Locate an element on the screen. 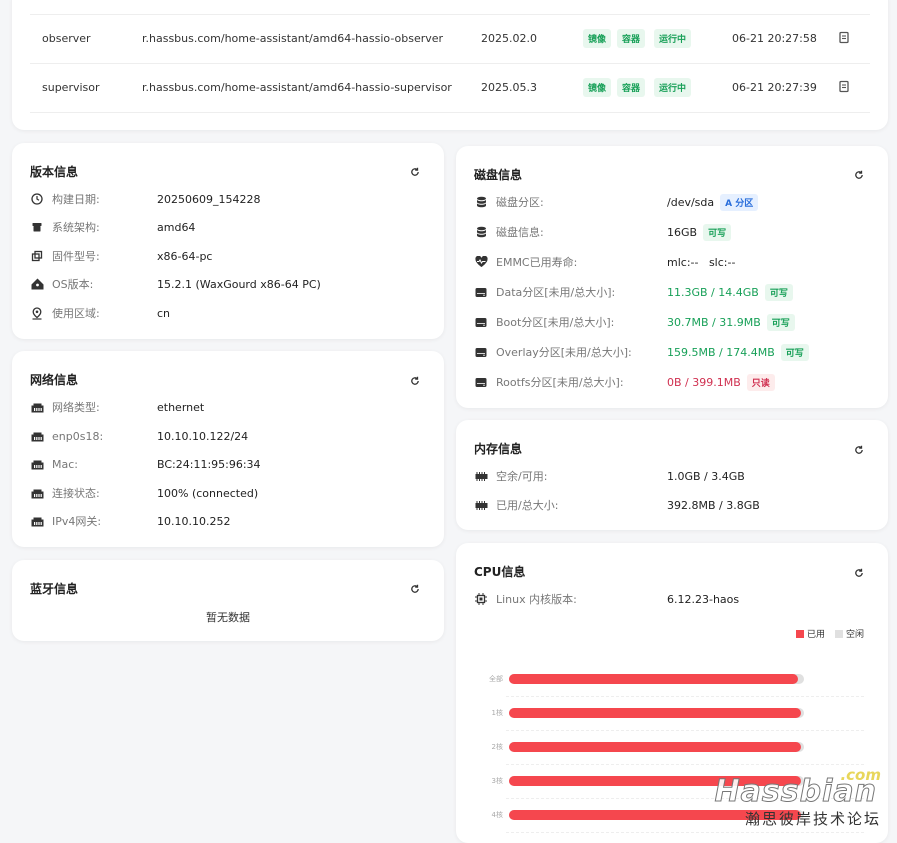 This screenshot has height=843, width=897. bar-category-label: 2核 is located at coordinates (488, 747).